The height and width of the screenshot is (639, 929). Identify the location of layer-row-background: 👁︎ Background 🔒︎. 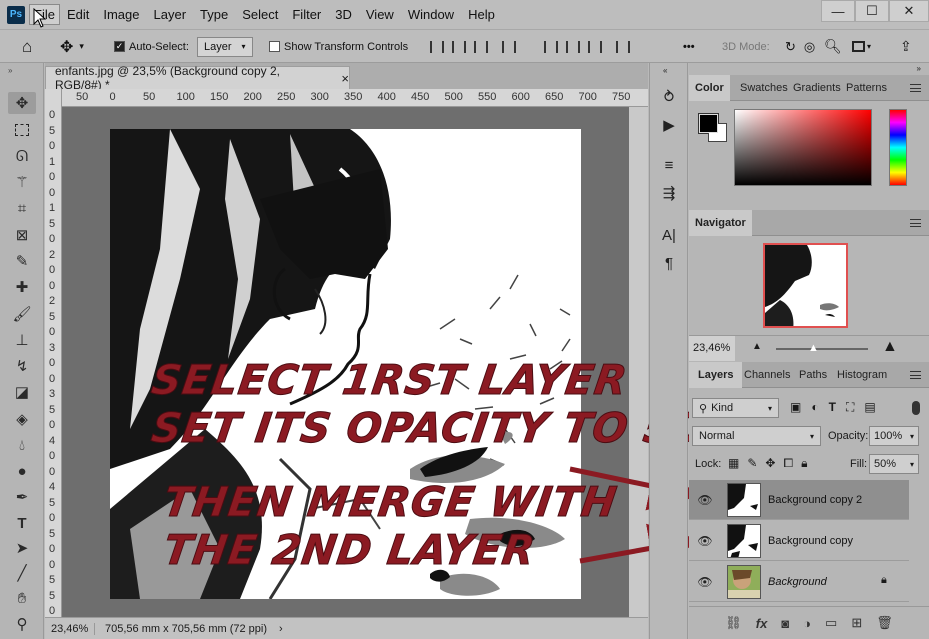
(799, 582).